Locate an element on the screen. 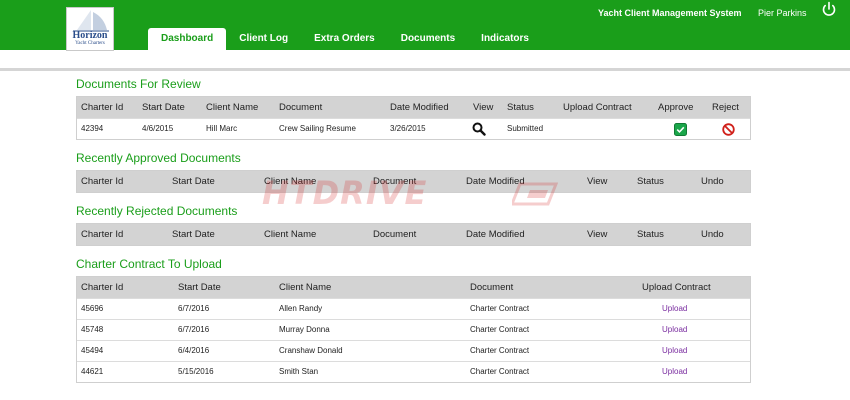 The height and width of the screenshot is (400, 850). tab-documents: Documents is located at coordinates (428, 39).